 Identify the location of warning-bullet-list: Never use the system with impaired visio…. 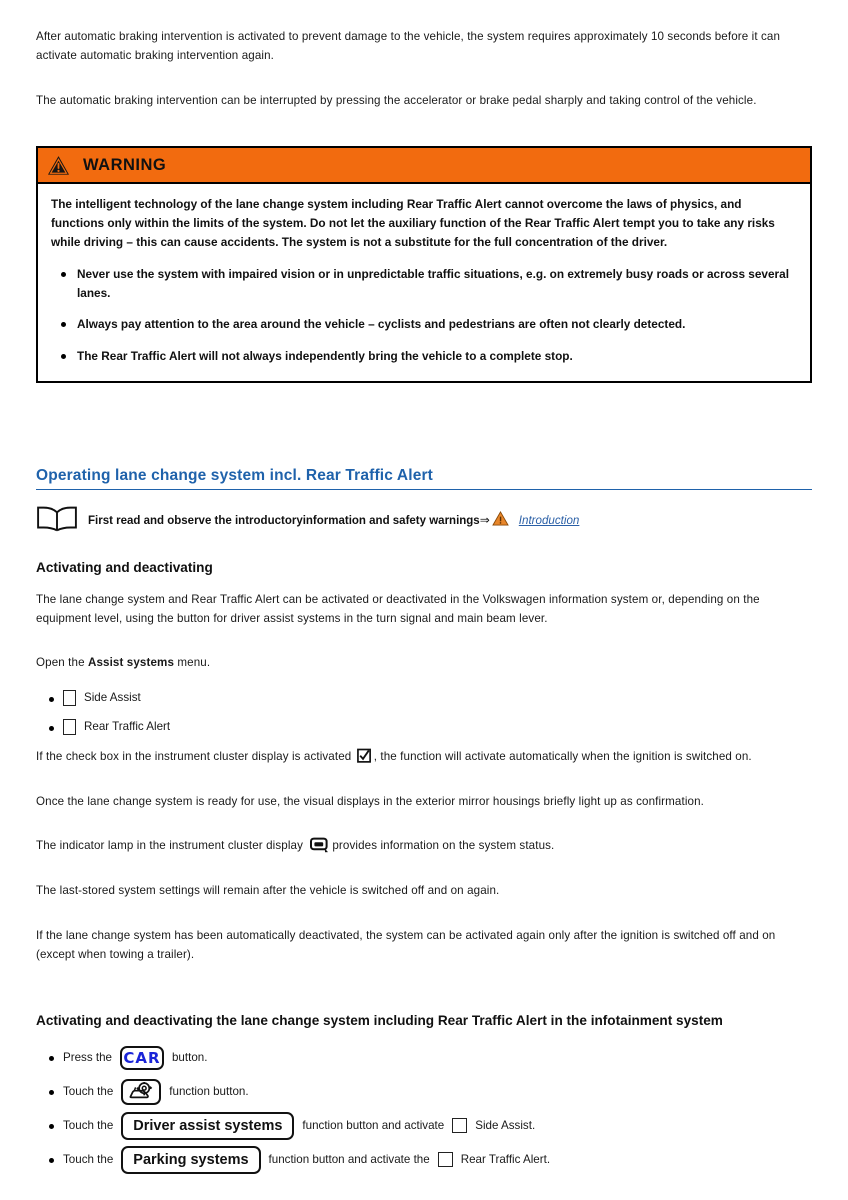
(423, 315).